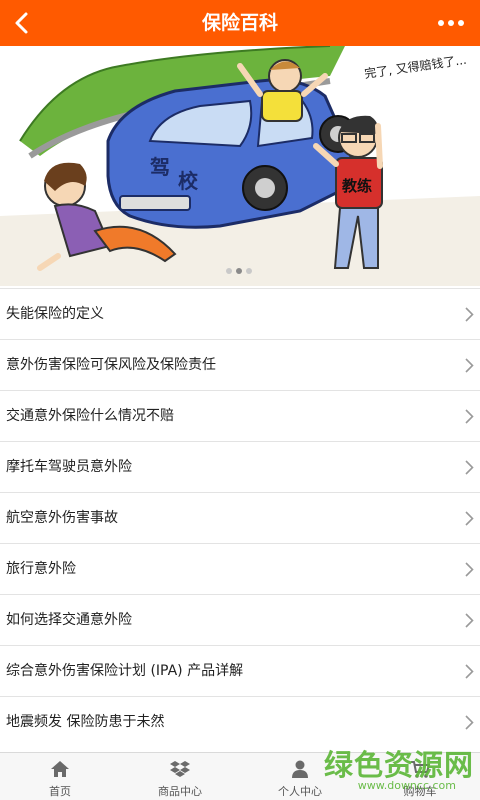 This screenshot has width=480, height=800. I want to click on tab-home: 首页, so click(60, 776).